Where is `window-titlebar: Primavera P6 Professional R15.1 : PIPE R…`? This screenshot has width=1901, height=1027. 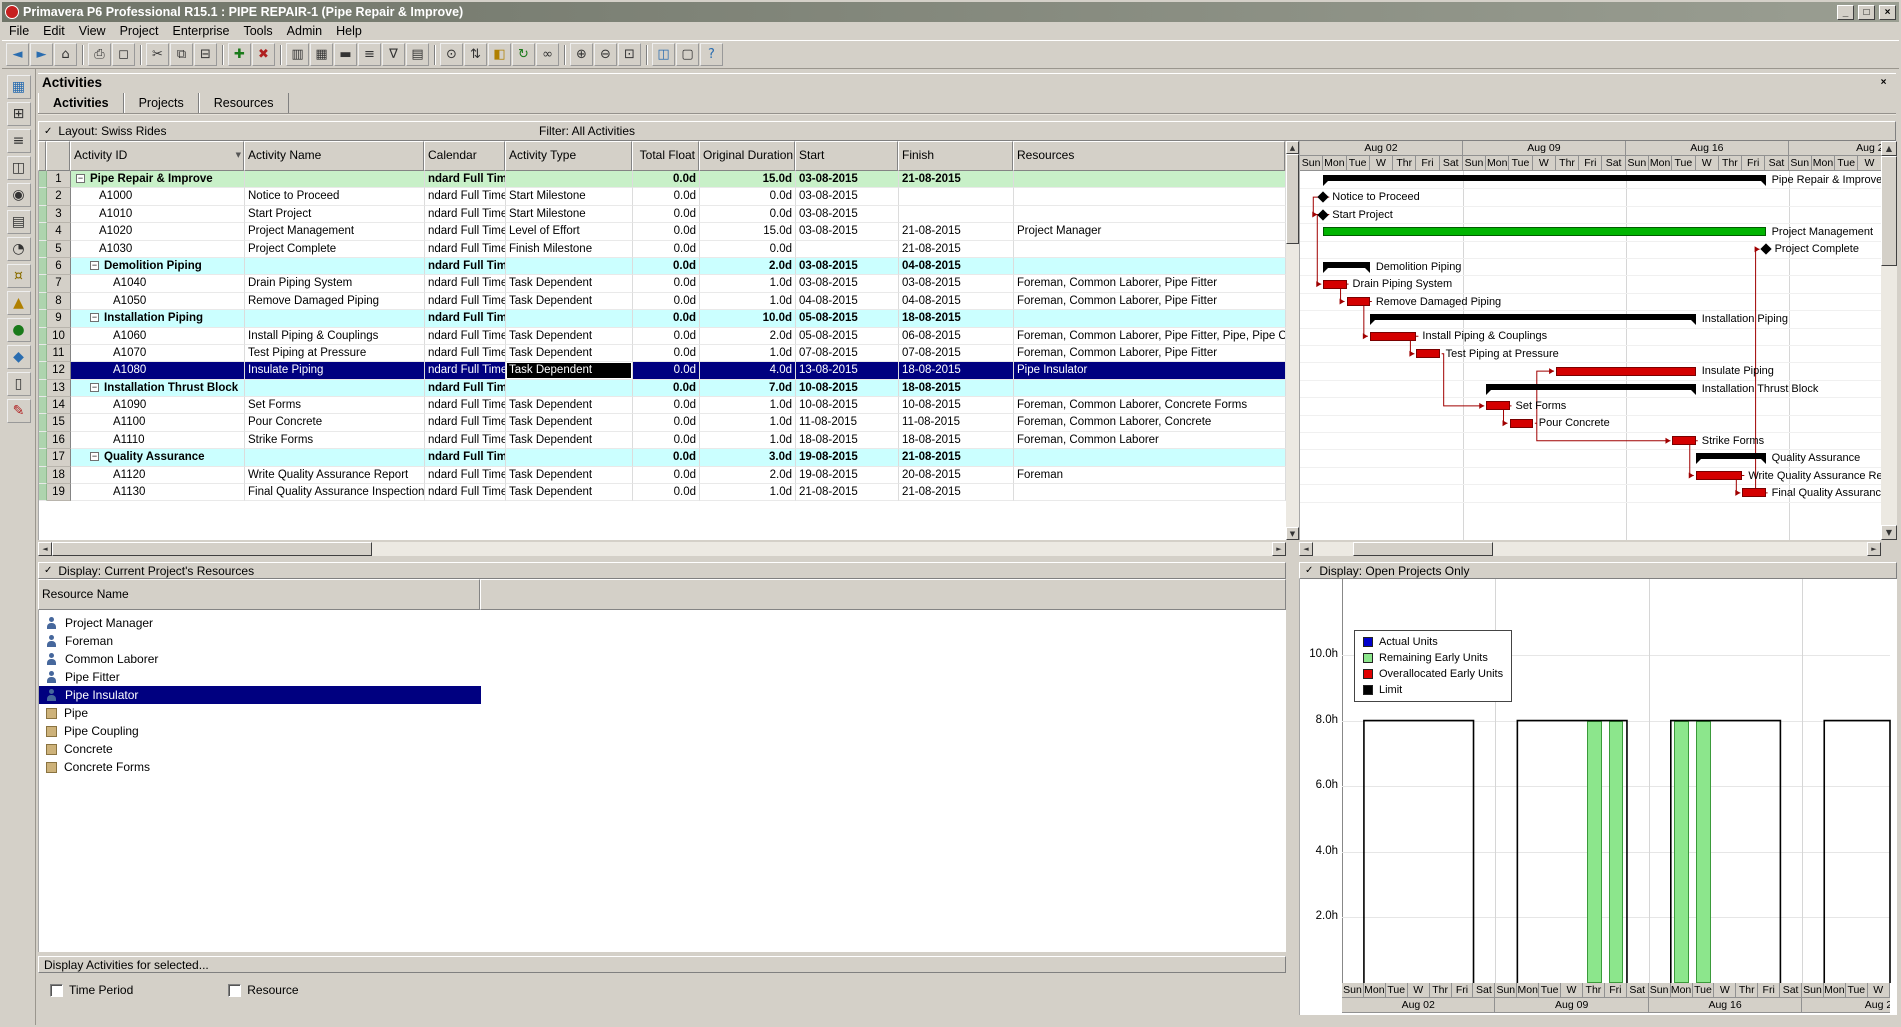 window-titlebar: Primavera P6 Professional R15.1 : PIPE R… is located at coordinates (950, 12).